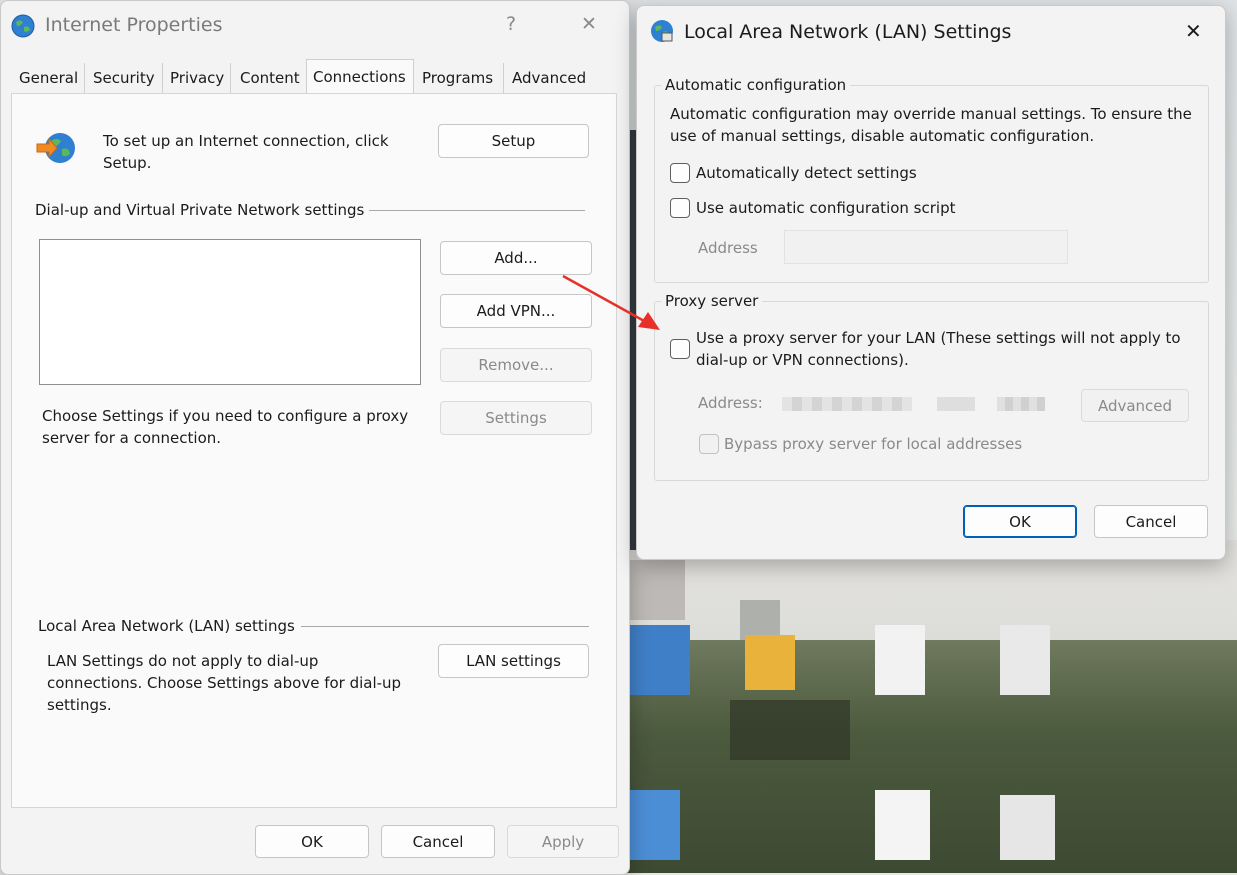 Image resolution: width=1237 pixels, height=875 pixels. Describe the element at coordinates (56, 150) in the screenshot. I see `network-setup-icon` at that location.